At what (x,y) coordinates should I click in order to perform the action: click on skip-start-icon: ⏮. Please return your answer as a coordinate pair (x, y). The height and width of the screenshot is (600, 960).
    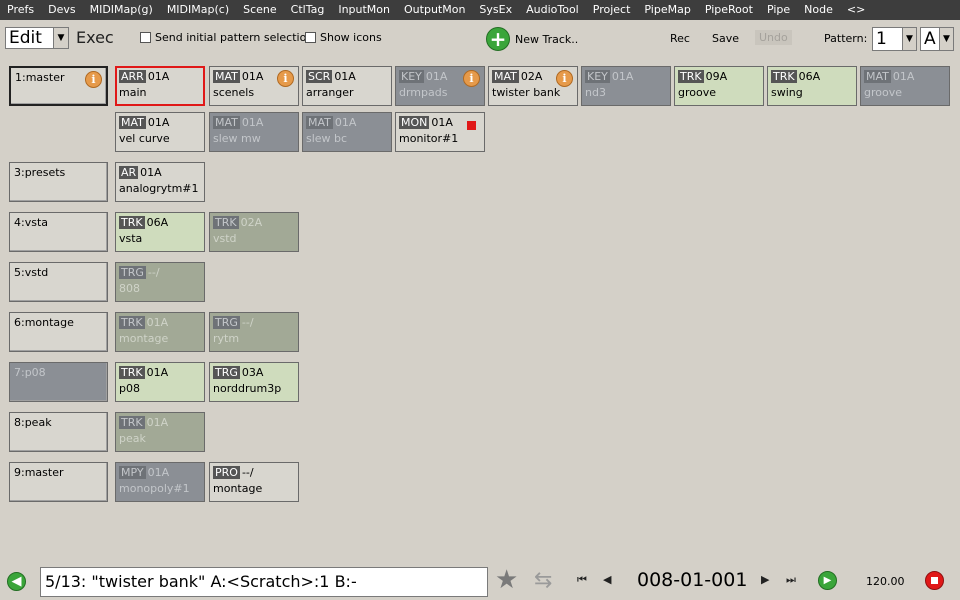
    Looking at the image, I should click on (582, 580).